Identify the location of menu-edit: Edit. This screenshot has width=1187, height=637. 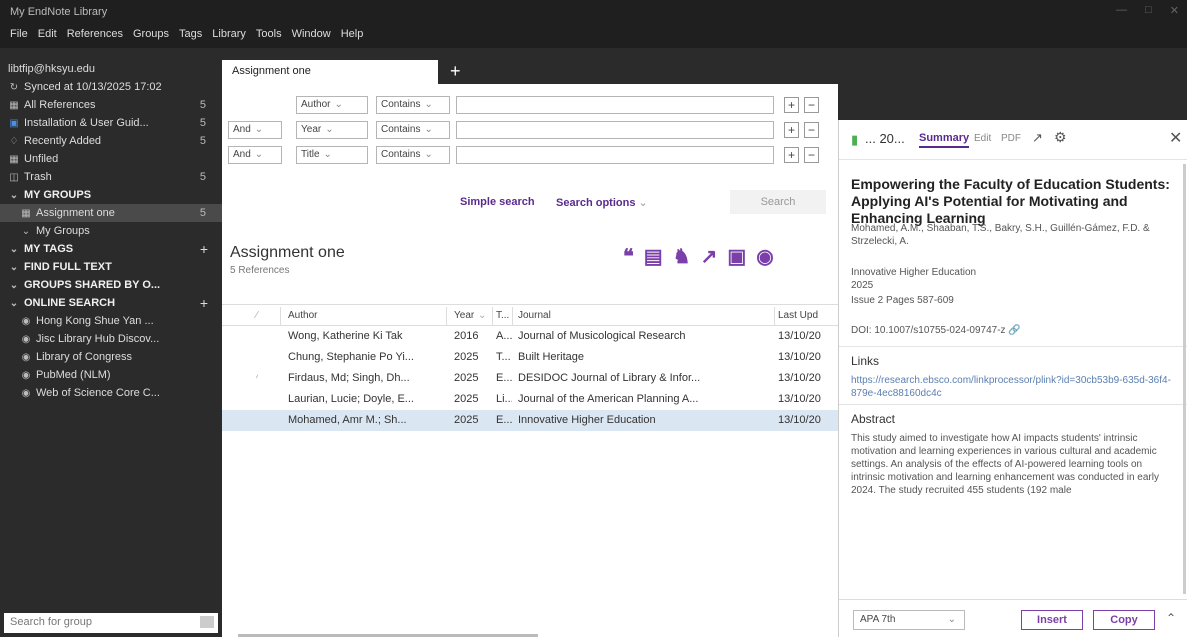
(47, 36).